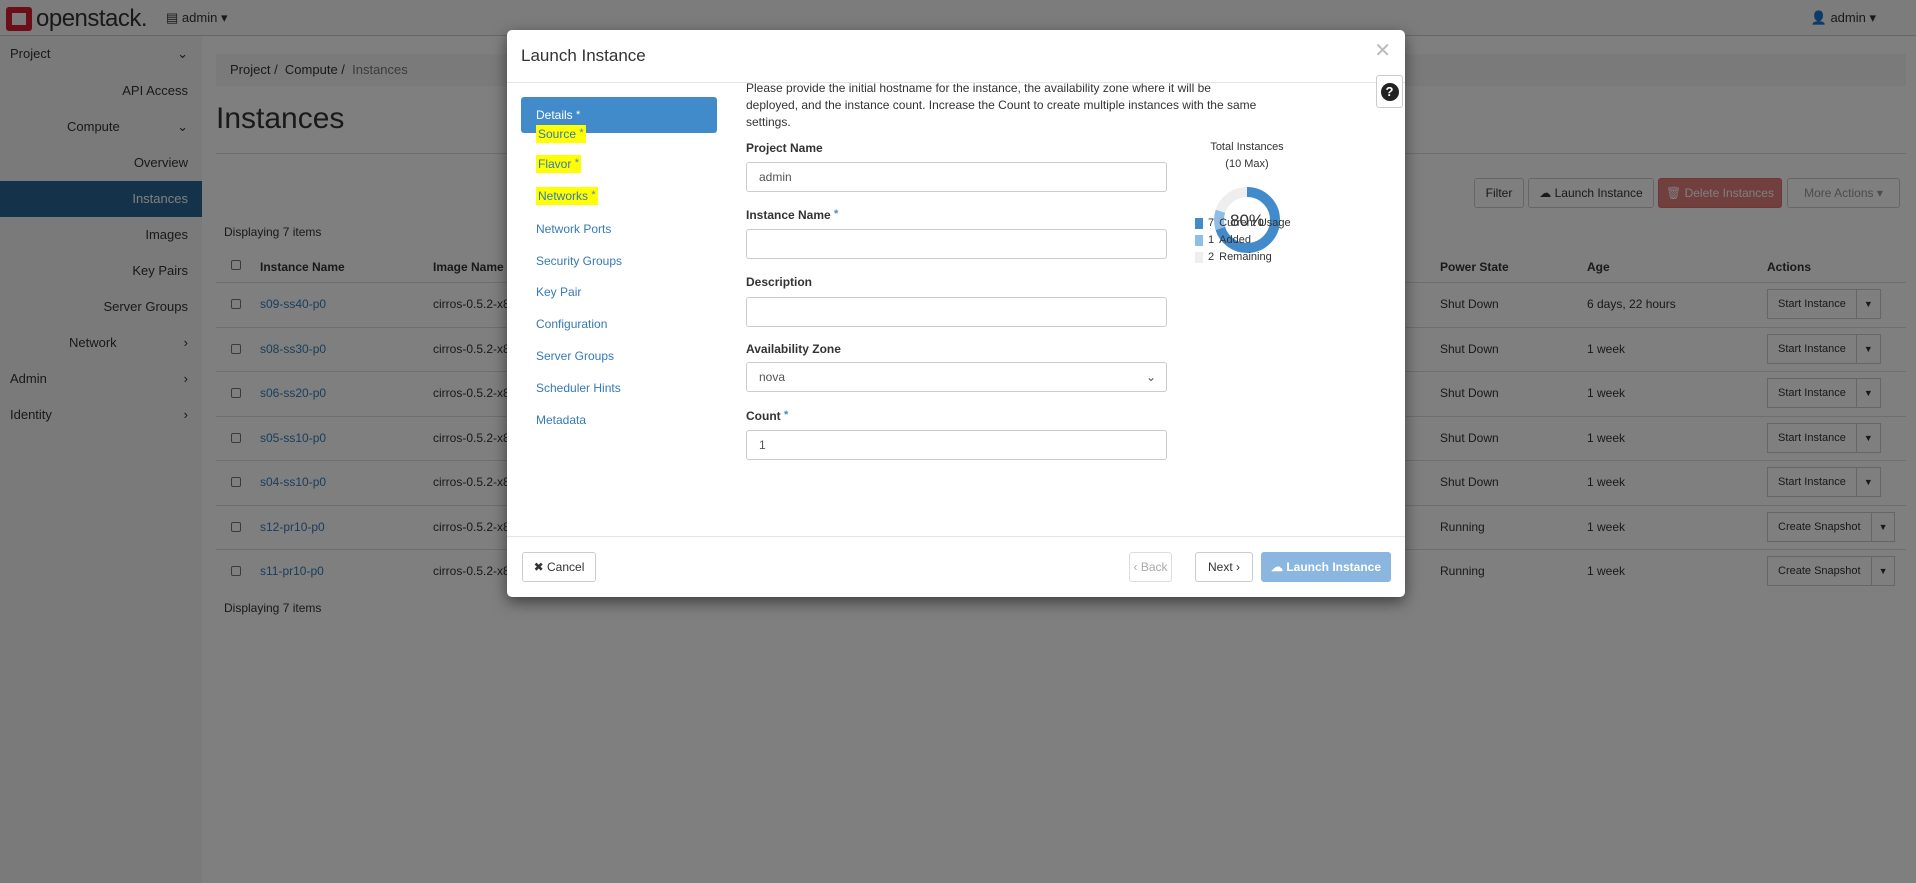 The width and height of the screenshot is (1916, 883). I want to click on count-input: 1, so click(956, 445).